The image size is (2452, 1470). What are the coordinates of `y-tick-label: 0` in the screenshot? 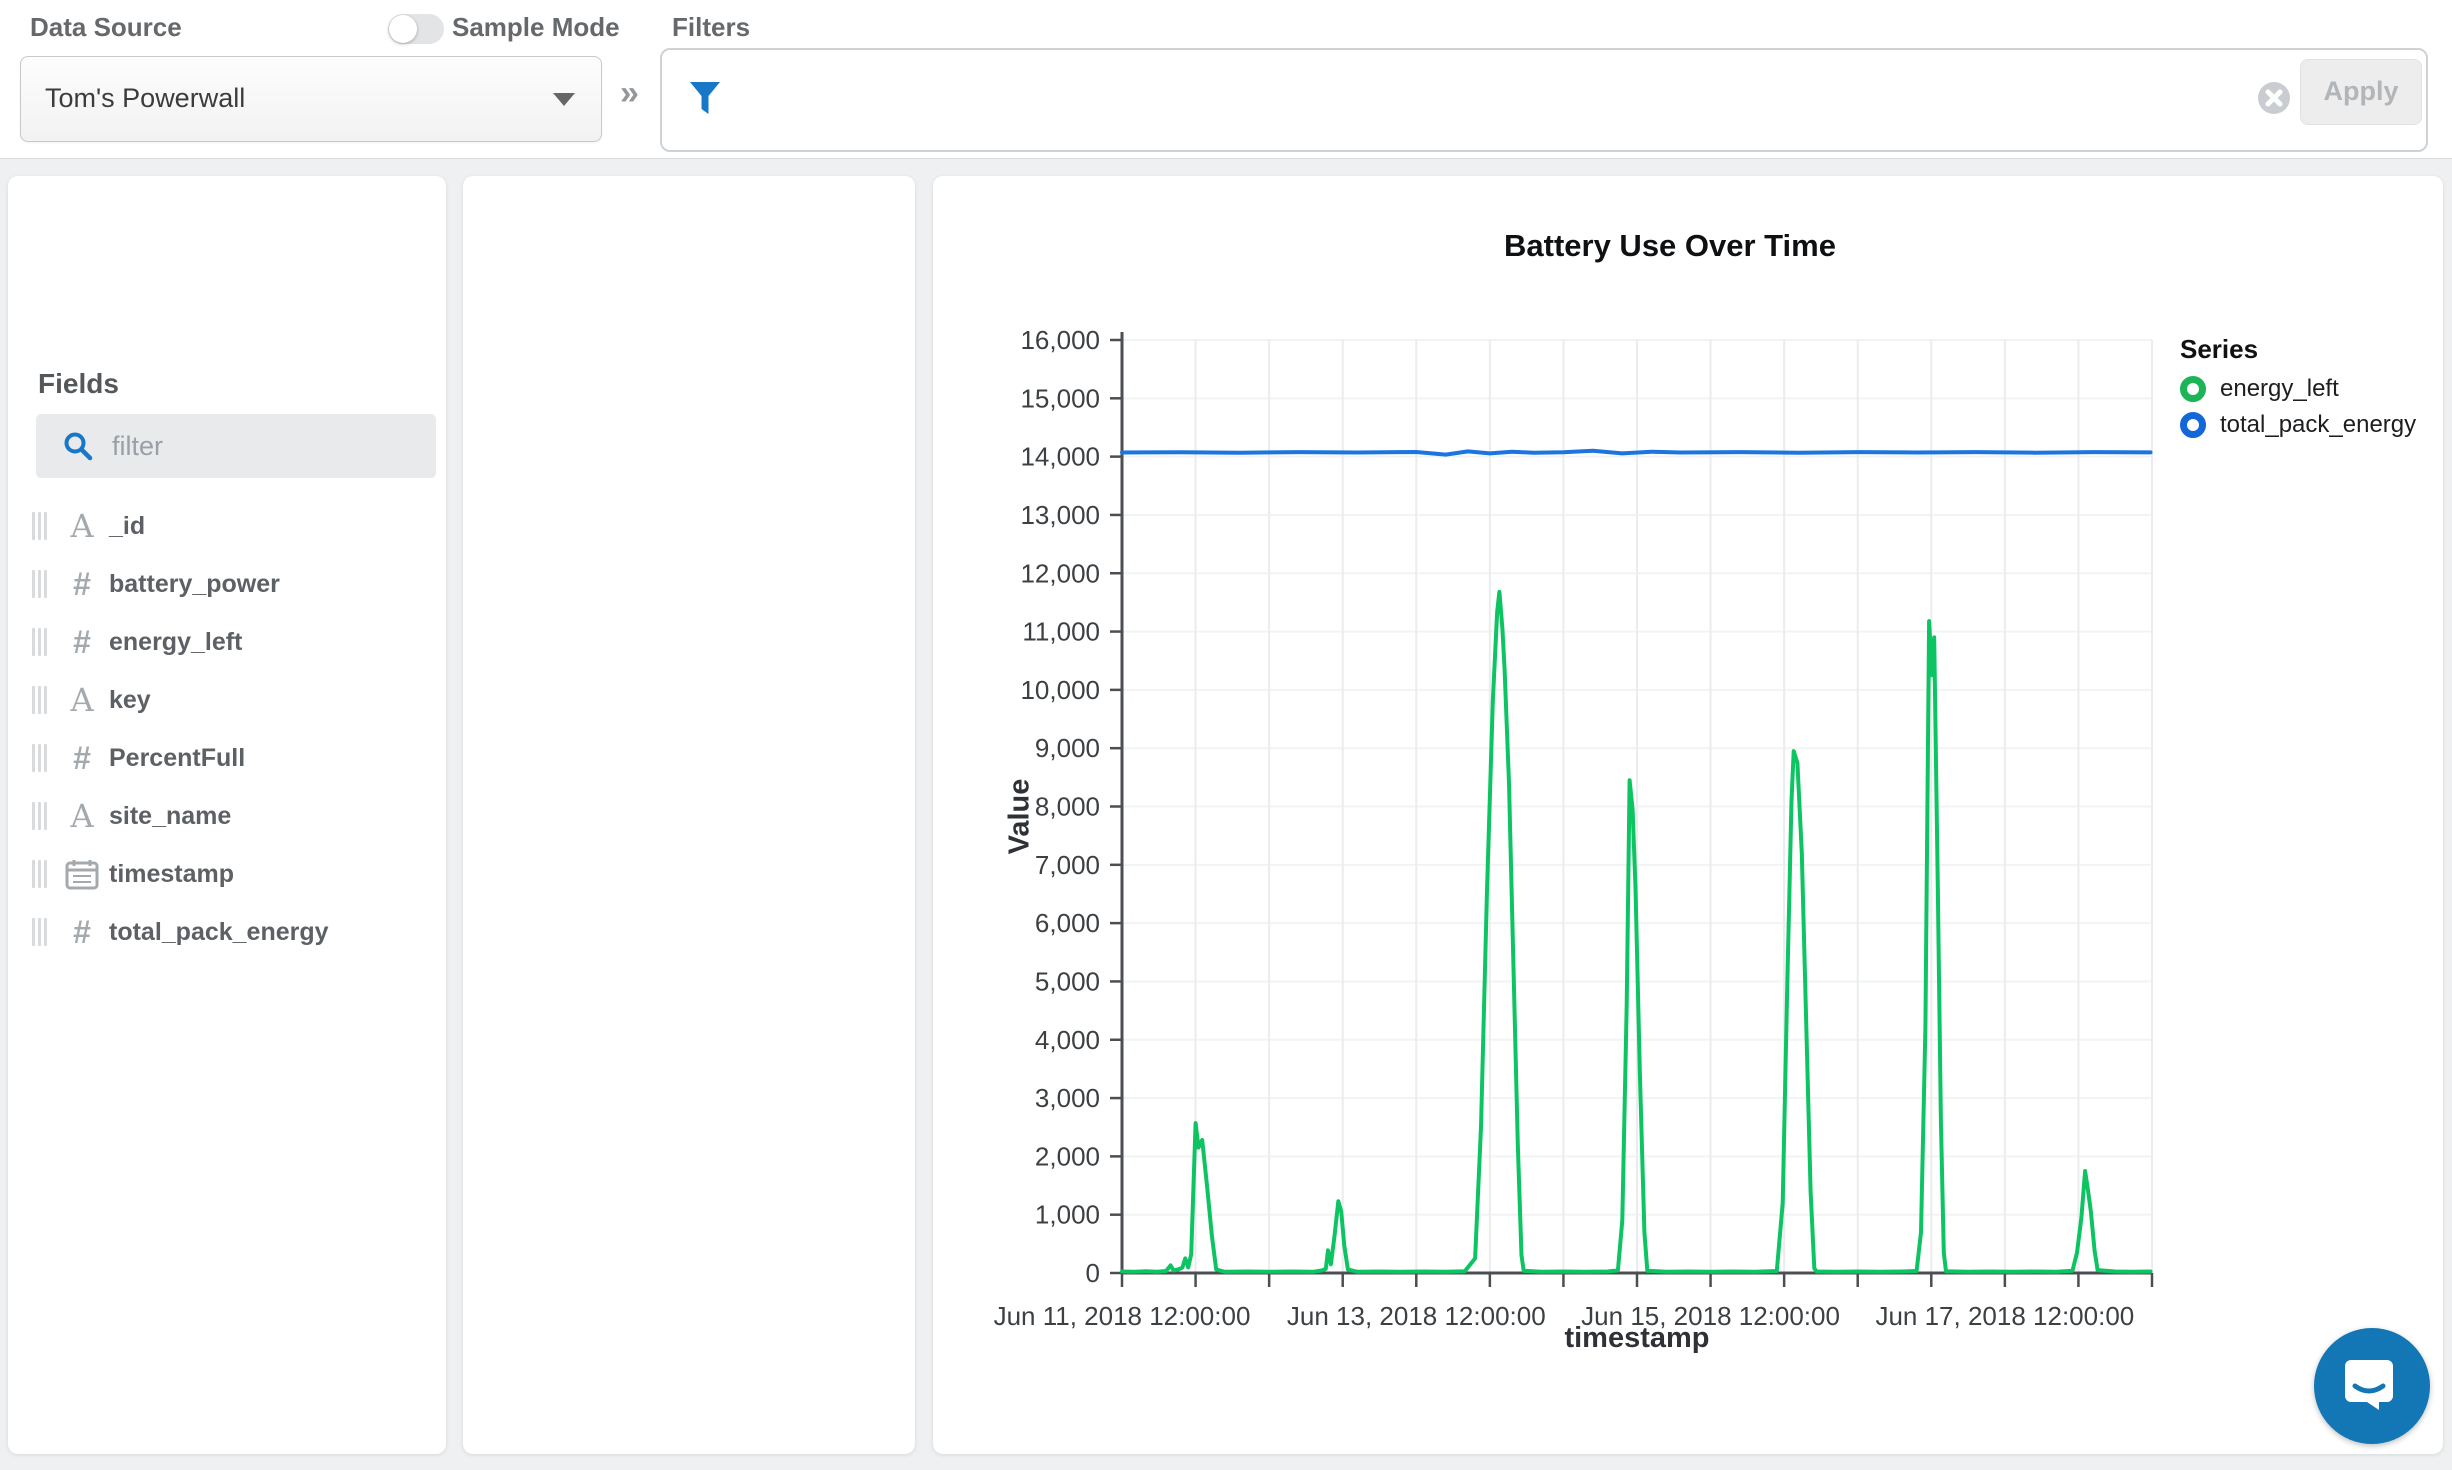 It's located at (1093, 1273).